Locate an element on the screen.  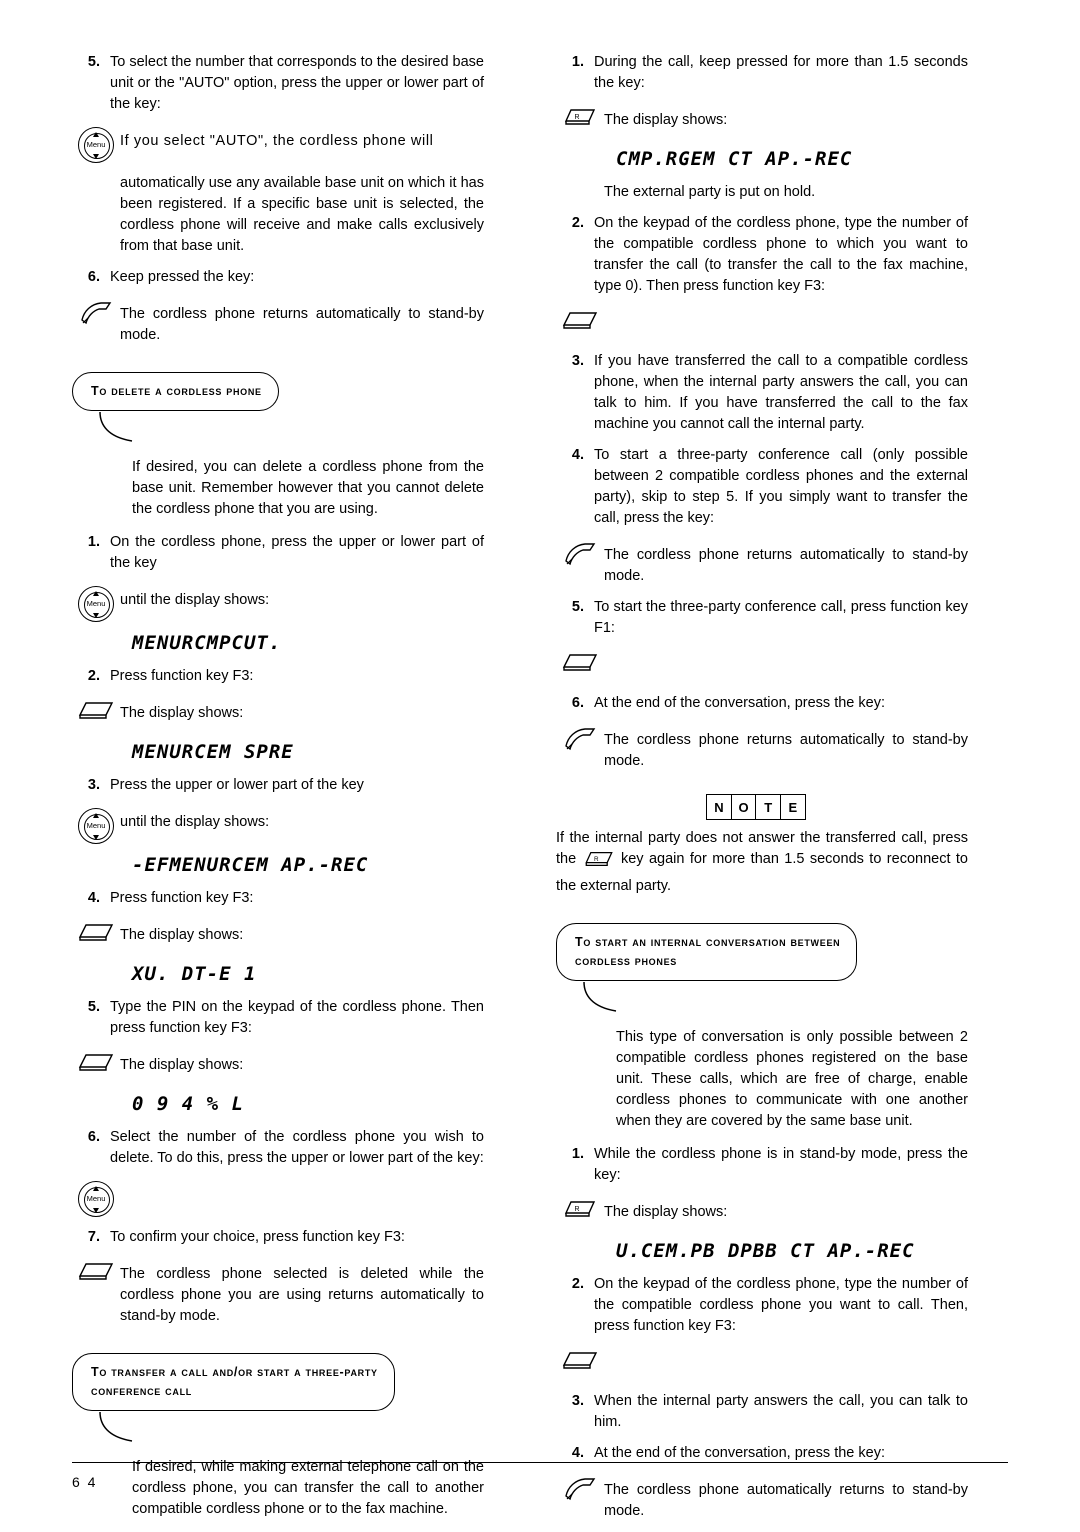
note-letter: E is located at coordinates (792, 807).